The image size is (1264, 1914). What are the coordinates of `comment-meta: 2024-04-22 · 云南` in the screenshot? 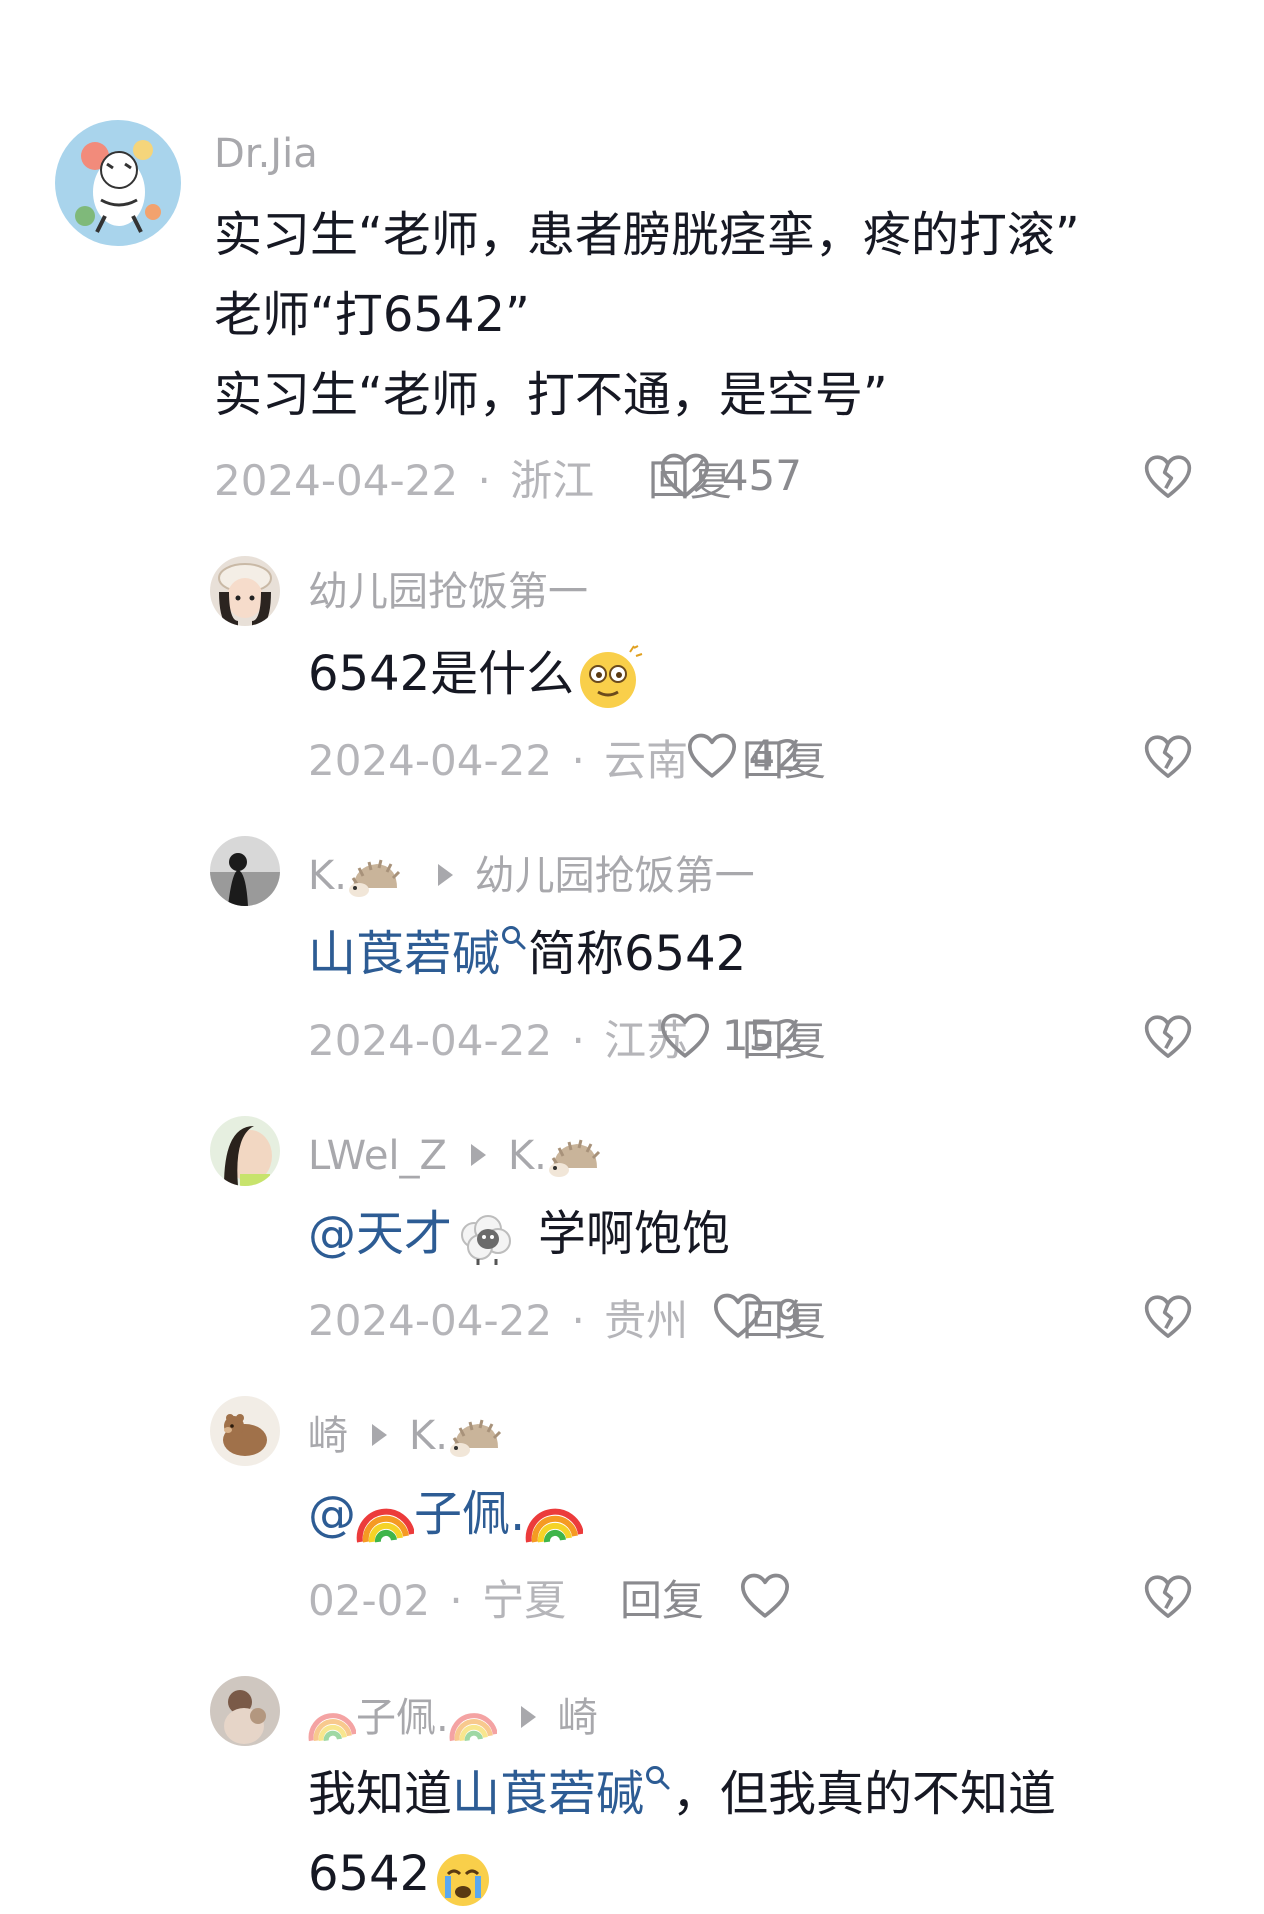 It's located at (498, 761).